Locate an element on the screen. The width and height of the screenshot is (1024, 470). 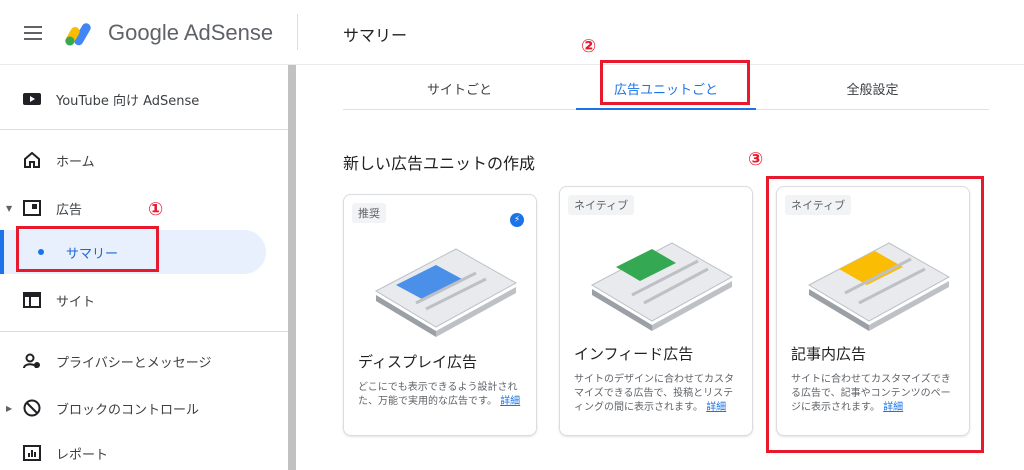
home-icon is located at coordinates (32, 160).